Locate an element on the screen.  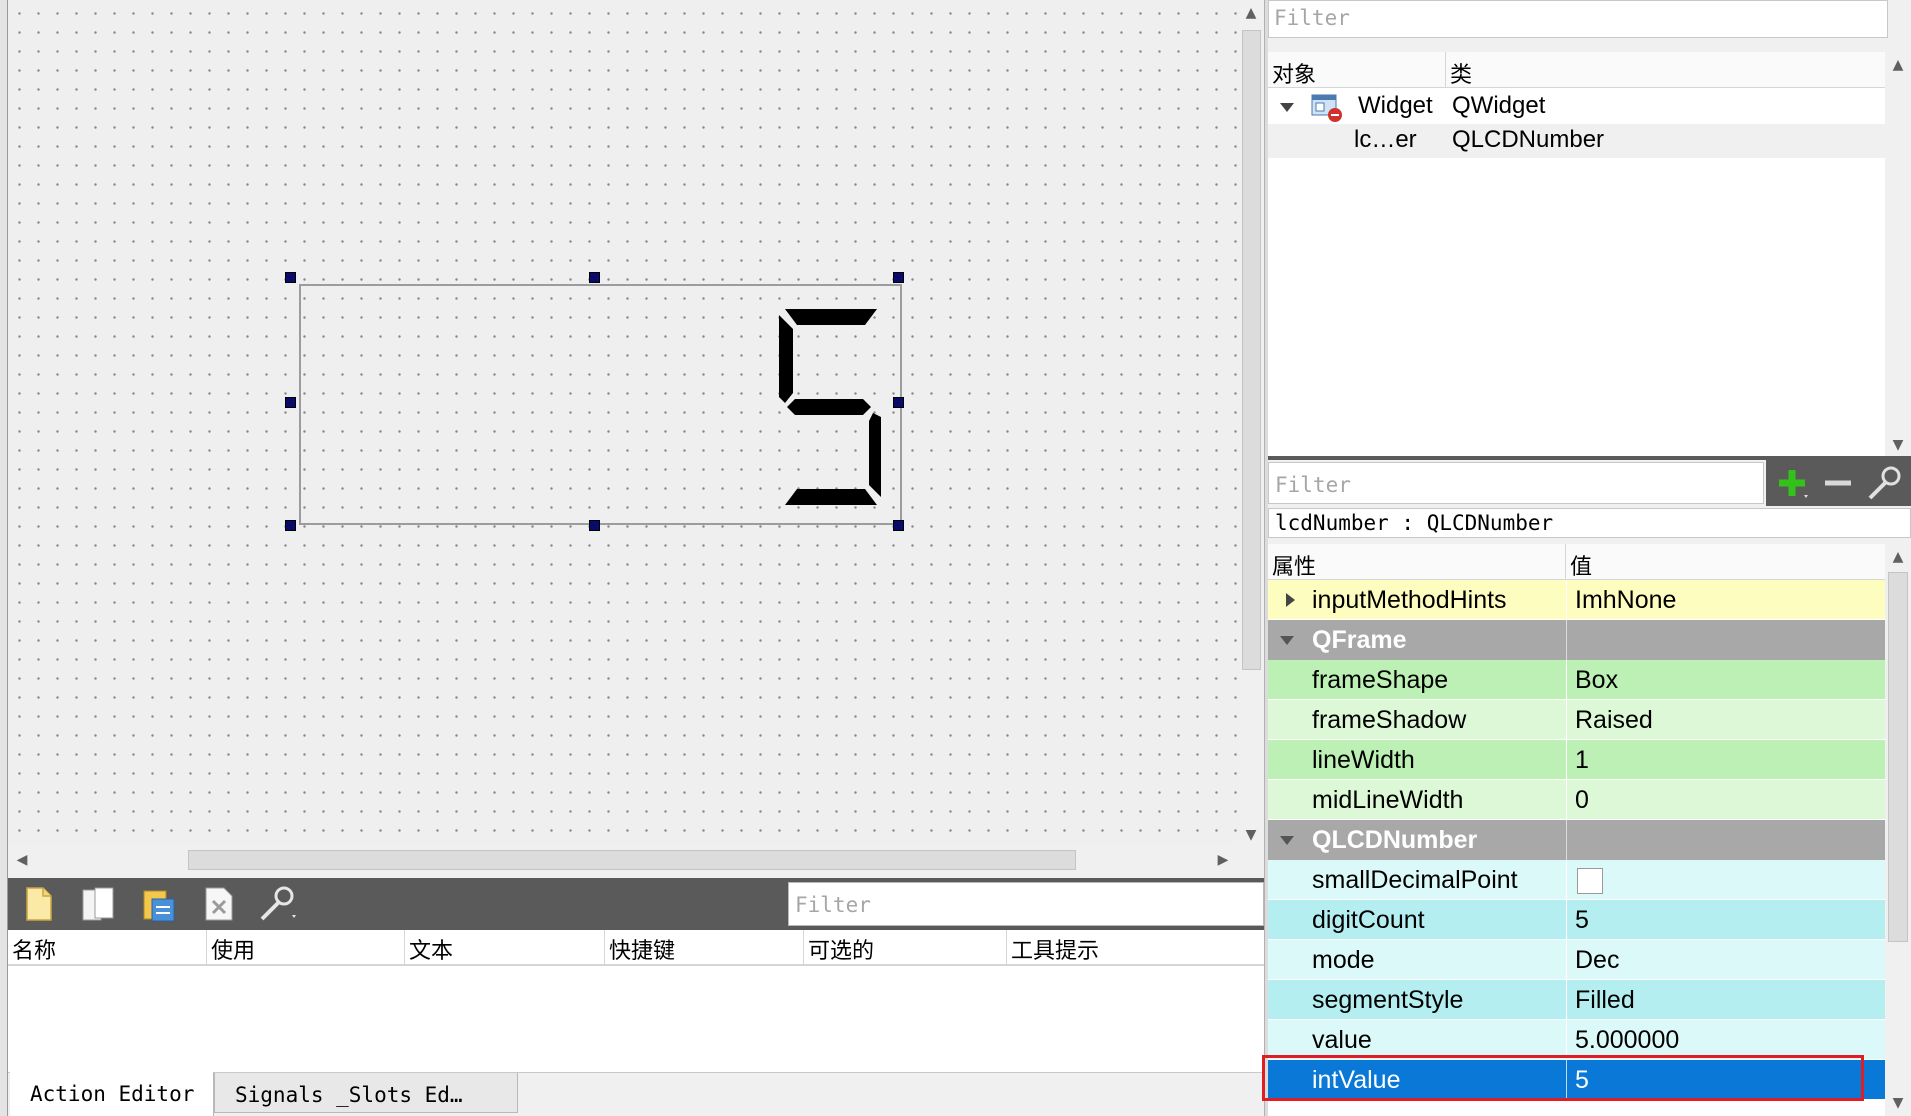
property-name: value is located at coordinates (1342, 1040).